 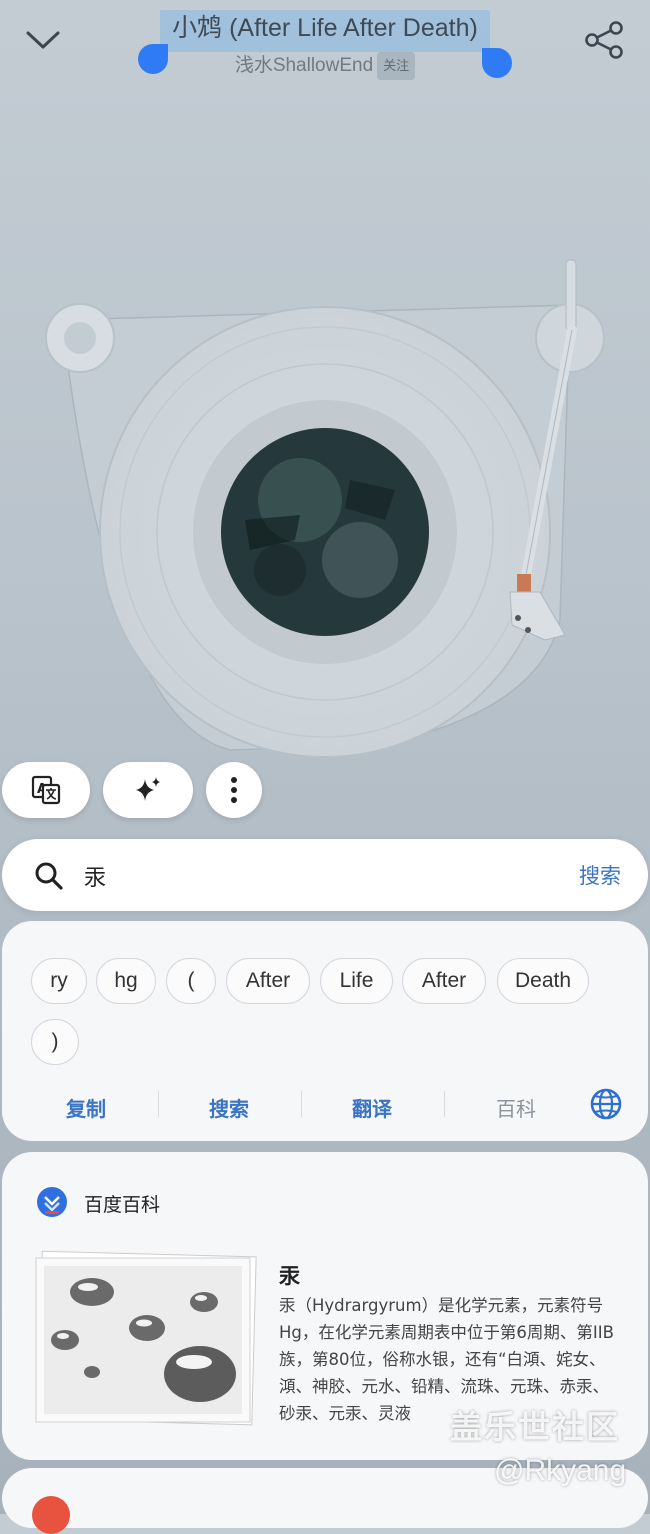 I want to click on word-chip: Death, so click(x=543, y=981).